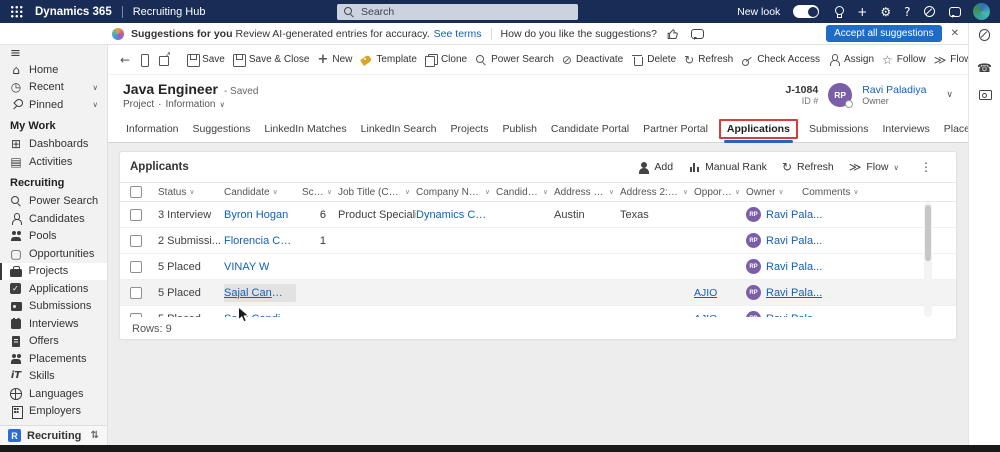  I want to click on popout-button, so click(164, 60).